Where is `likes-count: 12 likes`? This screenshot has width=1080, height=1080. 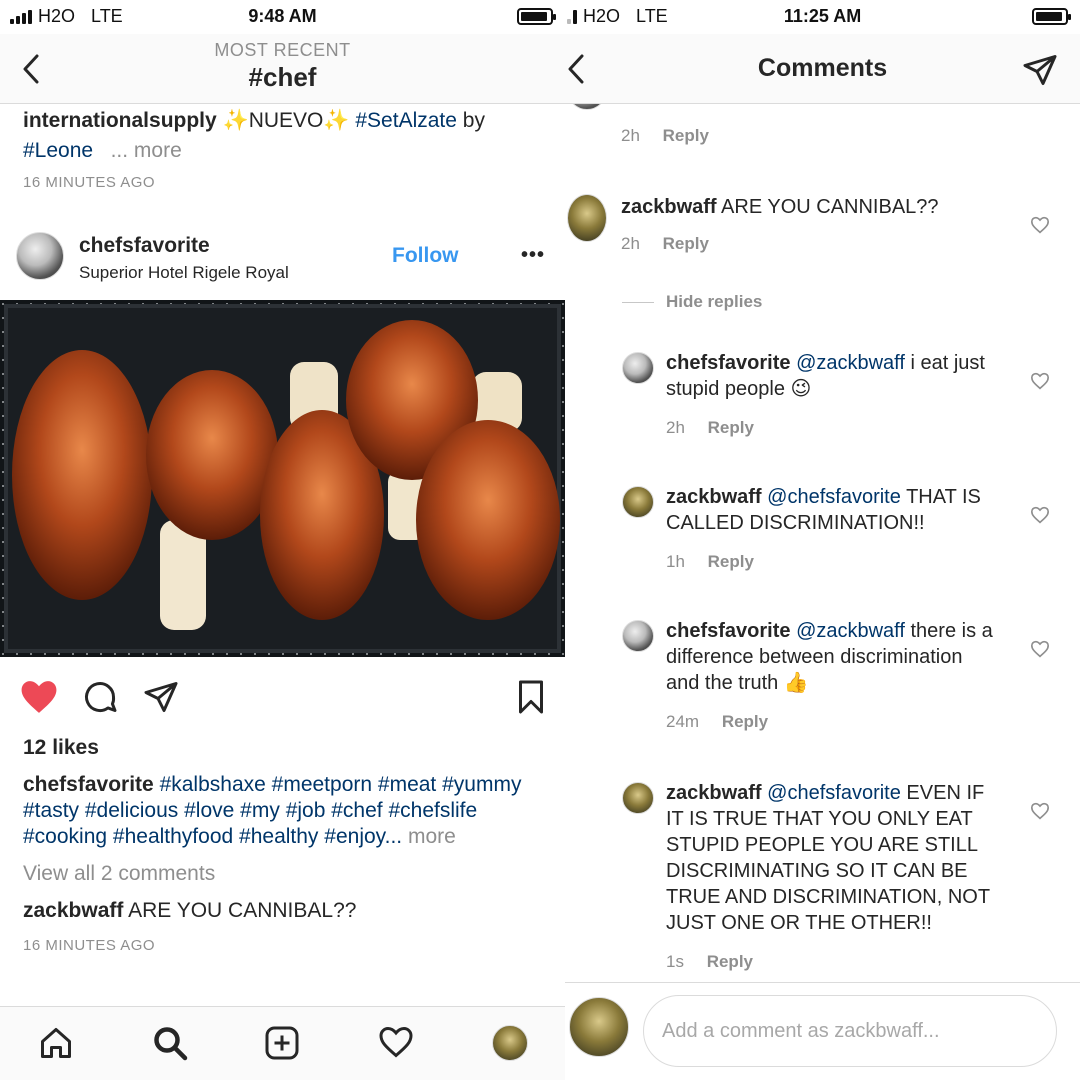
likes-count: 12 likes is located at coordinates (61, 748).